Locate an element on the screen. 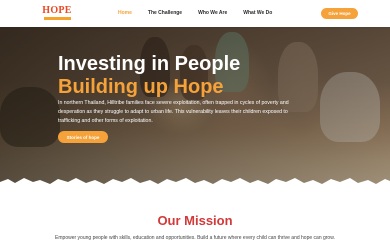 This screenshot has width=390, height=240. mission-title: Our Mission is located at coordinates (195, 220).